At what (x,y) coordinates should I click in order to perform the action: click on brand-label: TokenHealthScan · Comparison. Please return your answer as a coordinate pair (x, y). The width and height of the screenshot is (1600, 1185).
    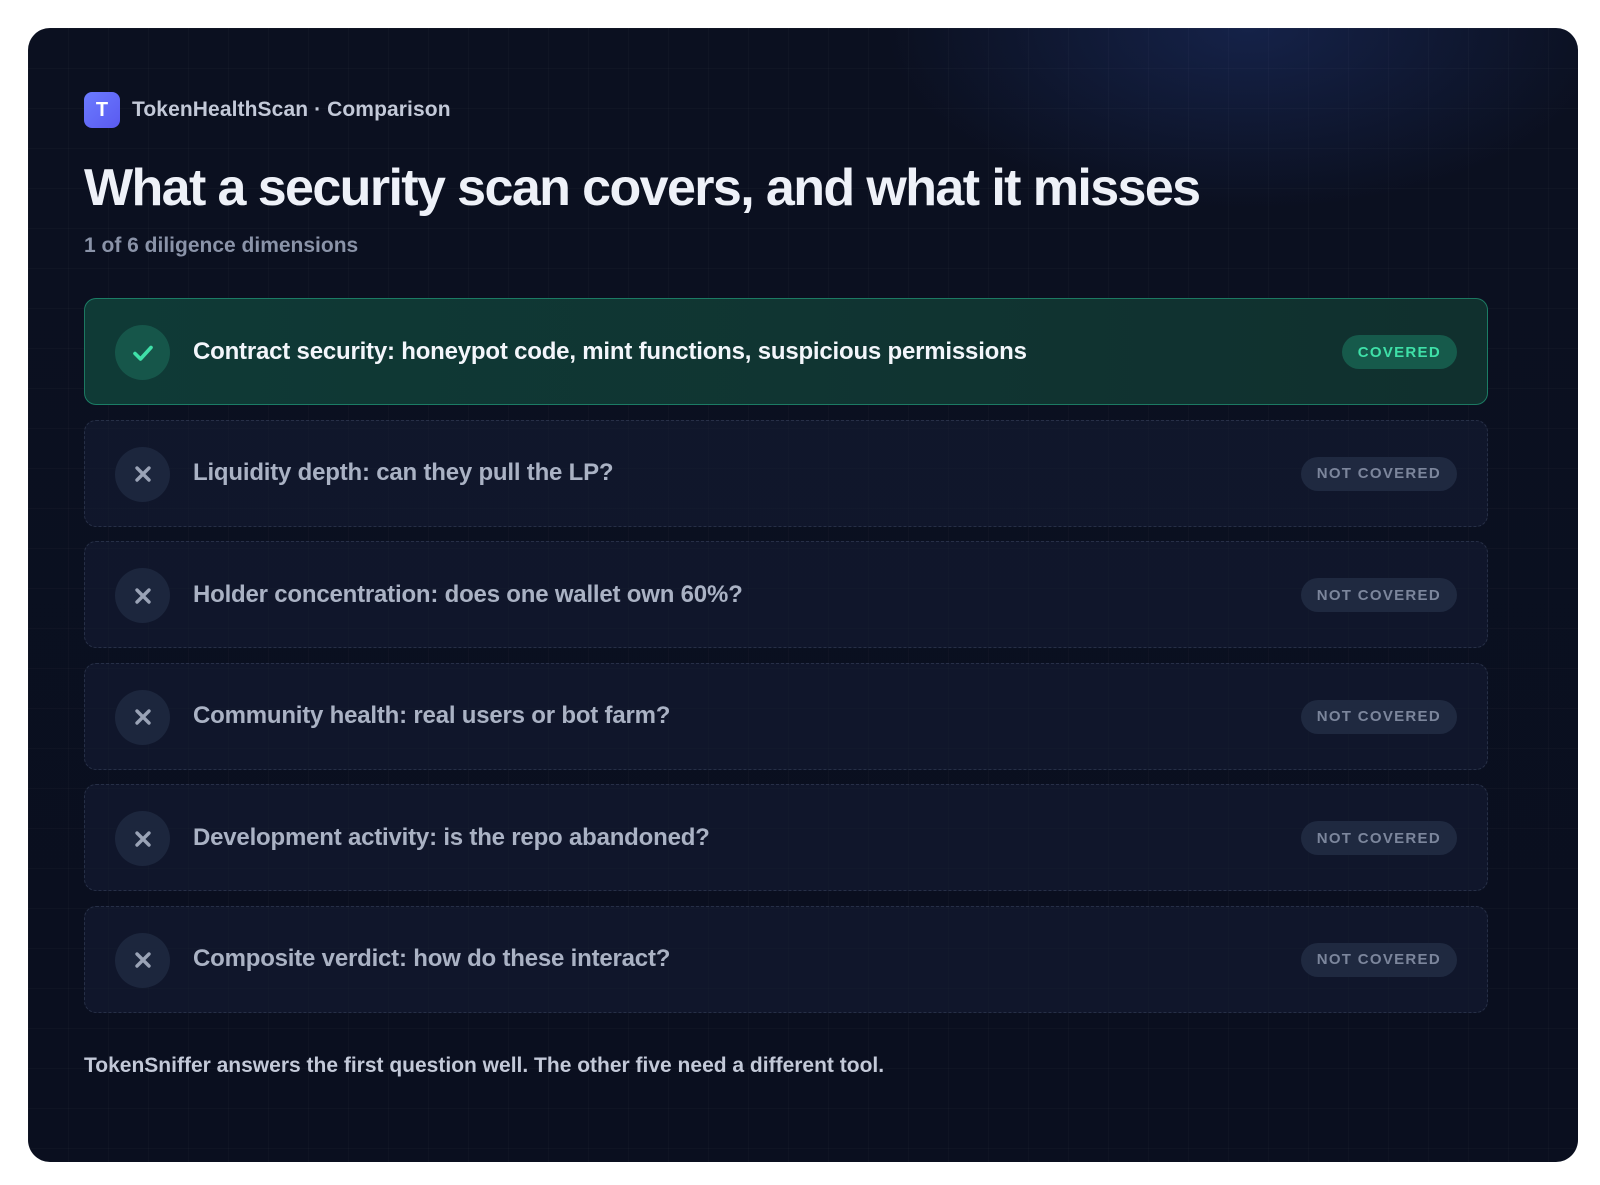
    Looking at the image, I should click on (291, 109).